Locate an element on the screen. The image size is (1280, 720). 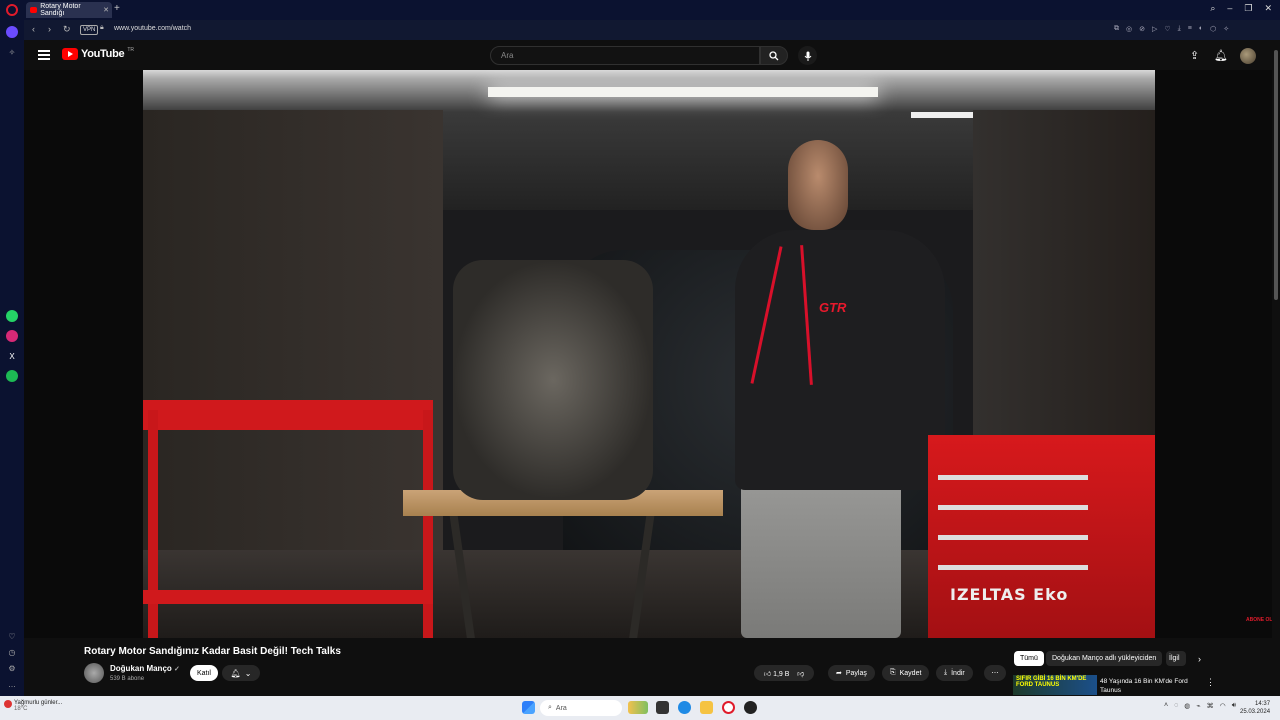
chip-all: Tümü is located at coordinates (1029, 658).